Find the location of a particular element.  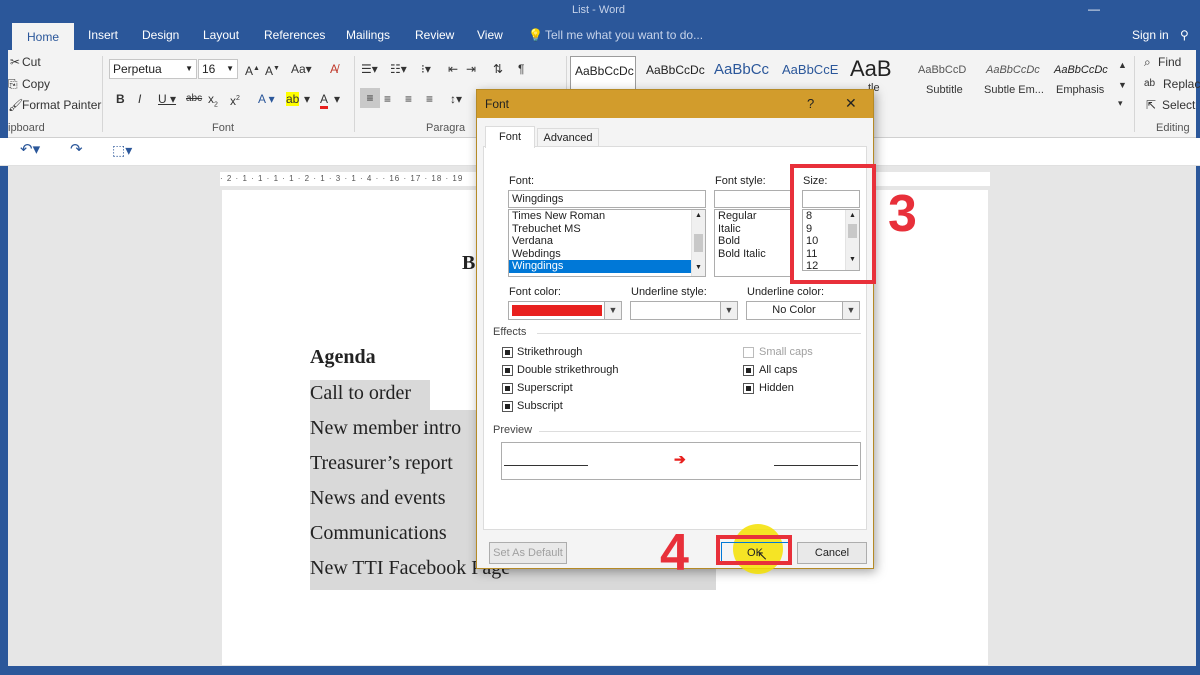

clear-formatting-icon: A̸ is located at coordinates (334, 69).